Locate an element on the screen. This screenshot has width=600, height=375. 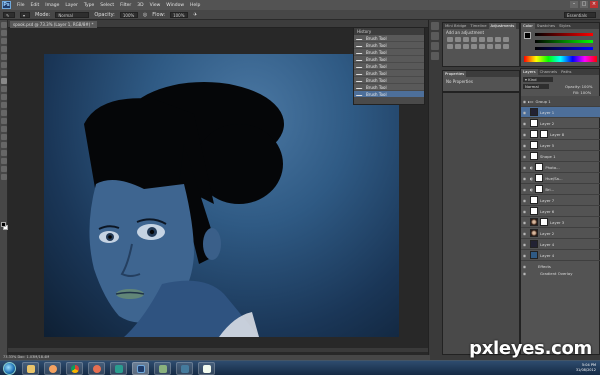
black-white-icon is located at coordinates (506, 39).